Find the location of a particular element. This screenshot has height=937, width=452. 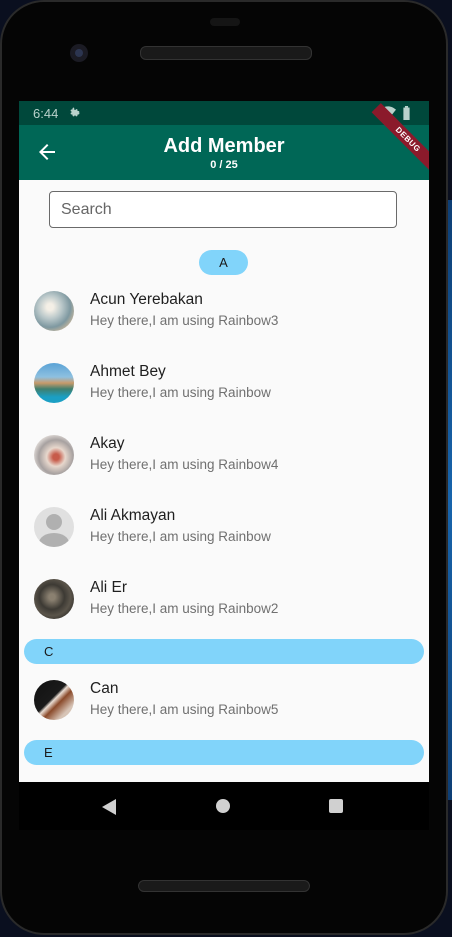

list-item: Ali Er Hey there,I am using Rainbow2 is located at coordinates (224, 601).